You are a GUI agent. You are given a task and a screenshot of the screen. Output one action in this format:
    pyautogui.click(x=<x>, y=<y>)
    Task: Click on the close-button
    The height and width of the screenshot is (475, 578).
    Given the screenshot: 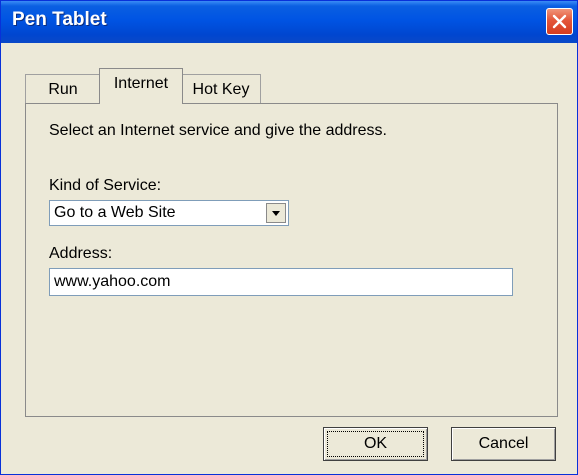 What is the action you would take?
    pyautogui.click(x=559, y=21)
    